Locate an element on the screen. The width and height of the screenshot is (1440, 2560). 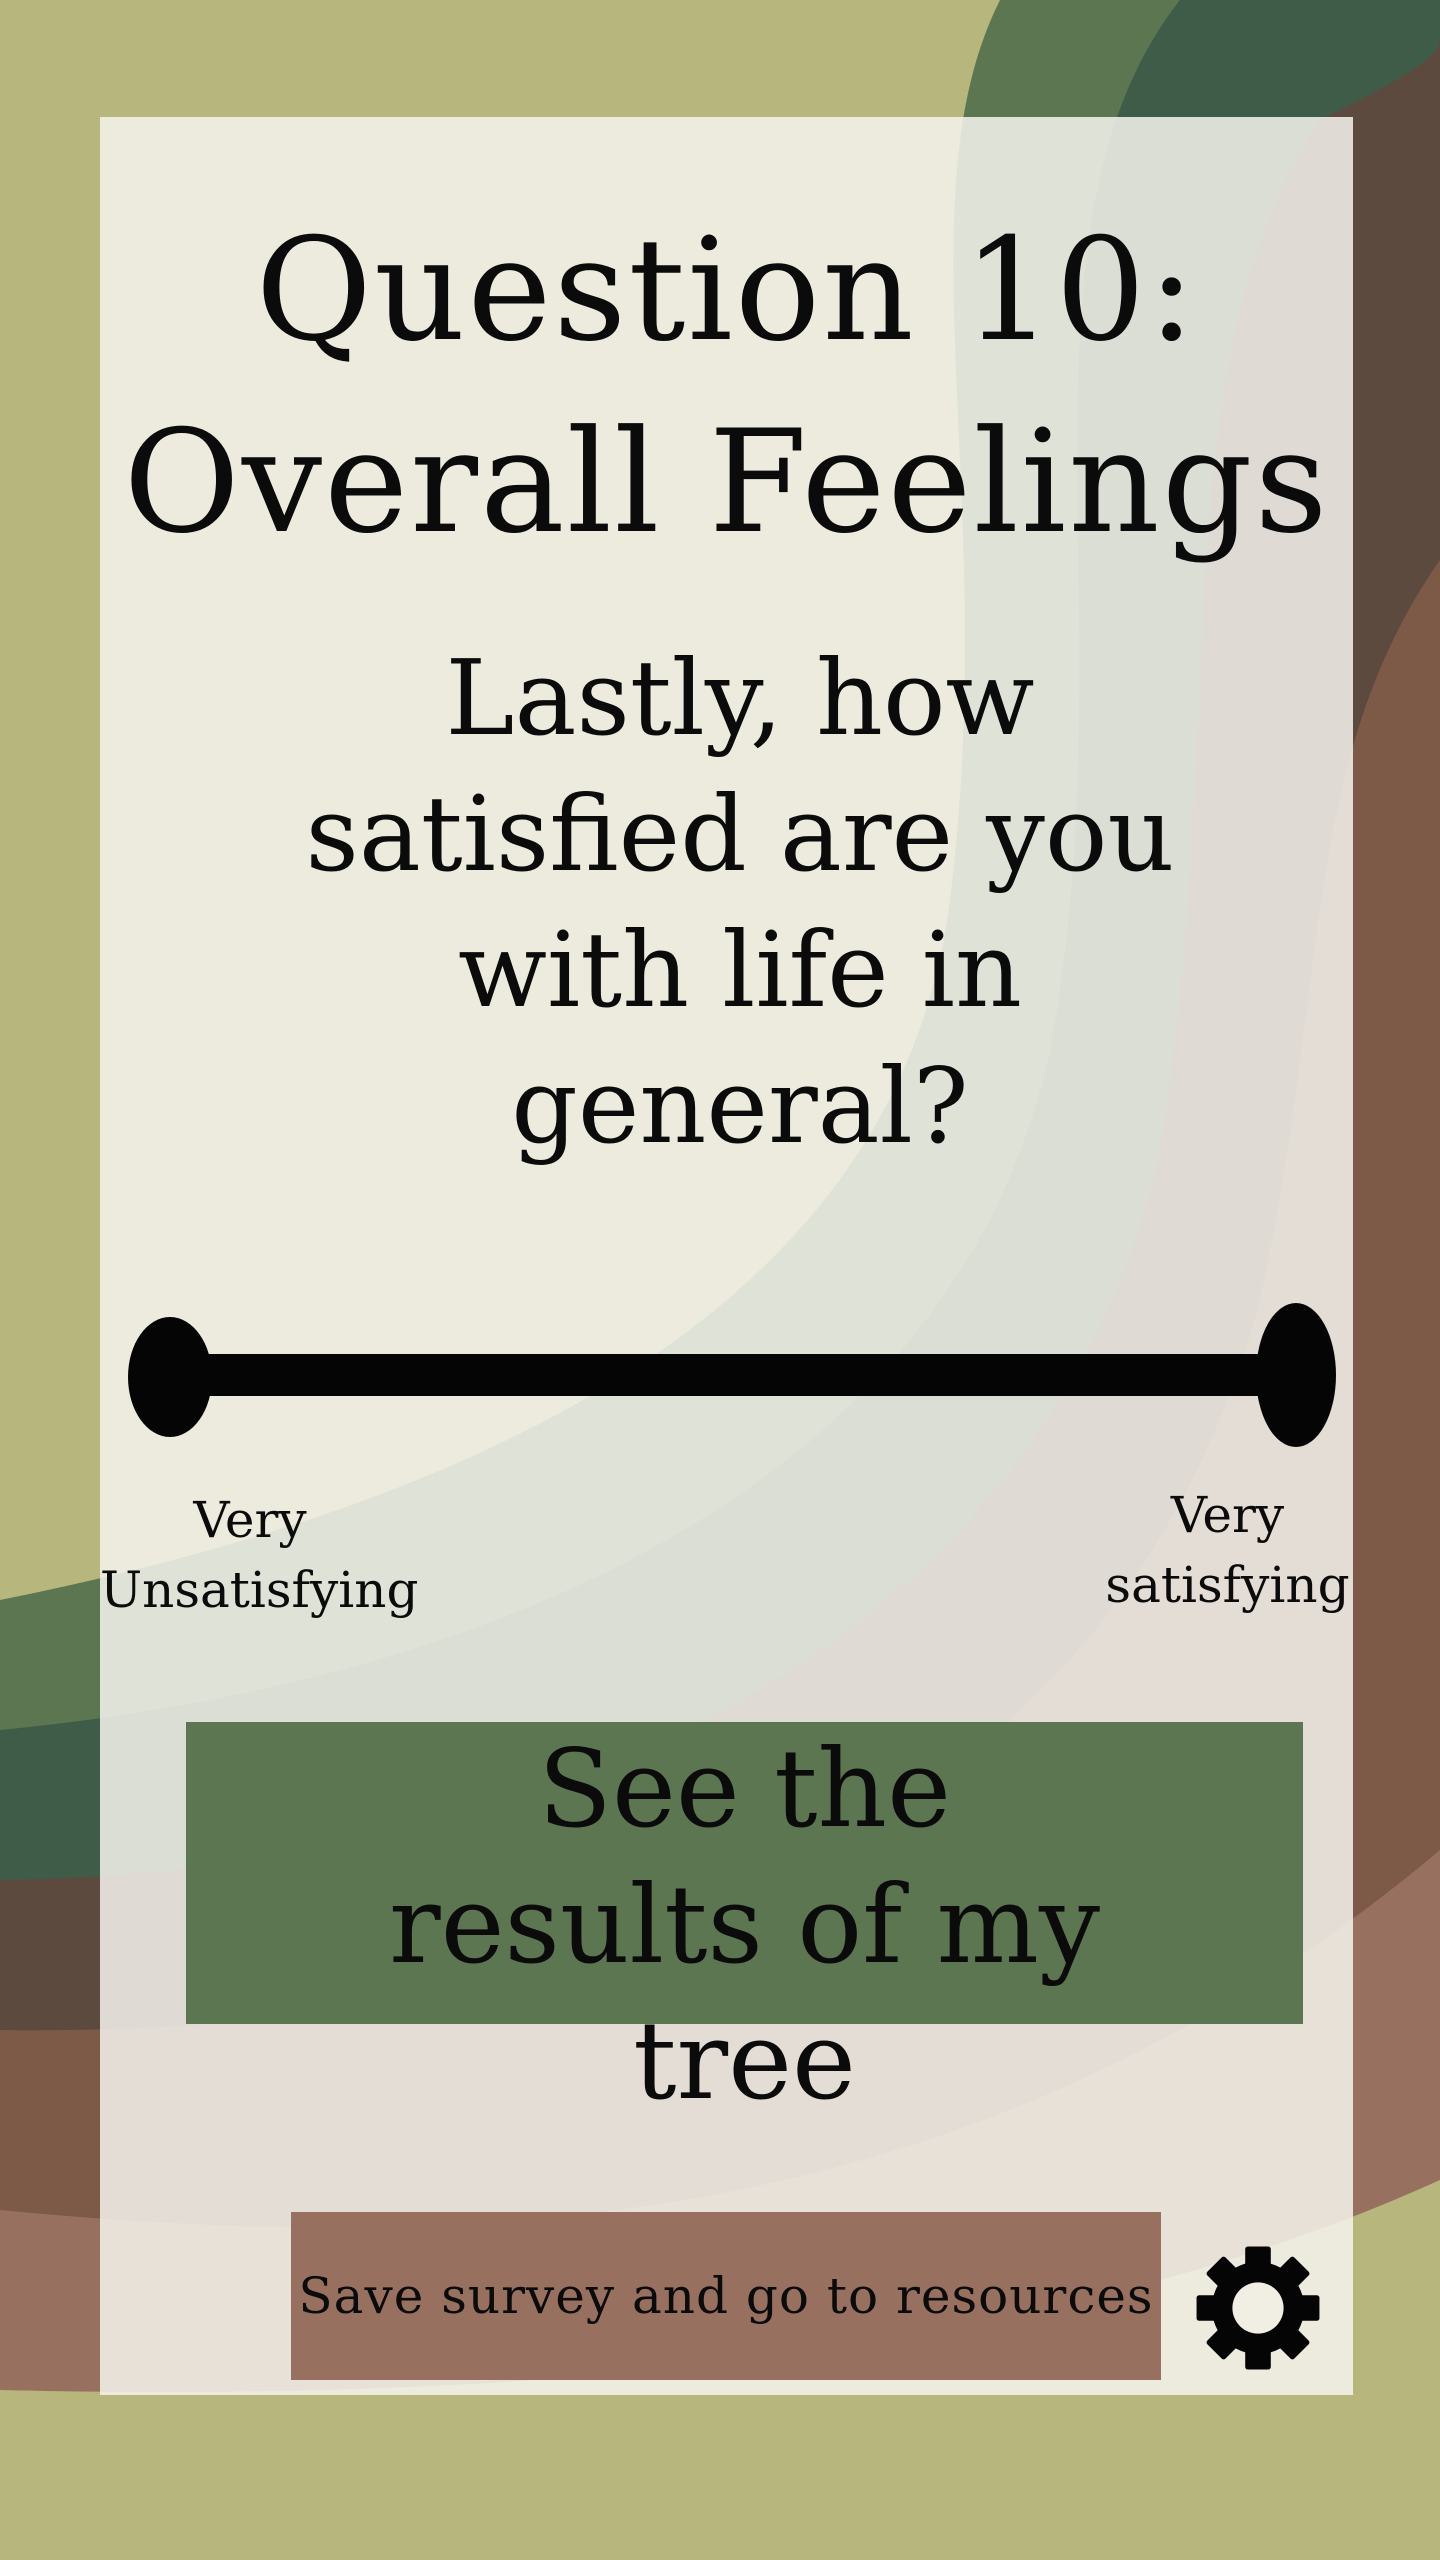
slider-track is located at coordinates (736, 1375).